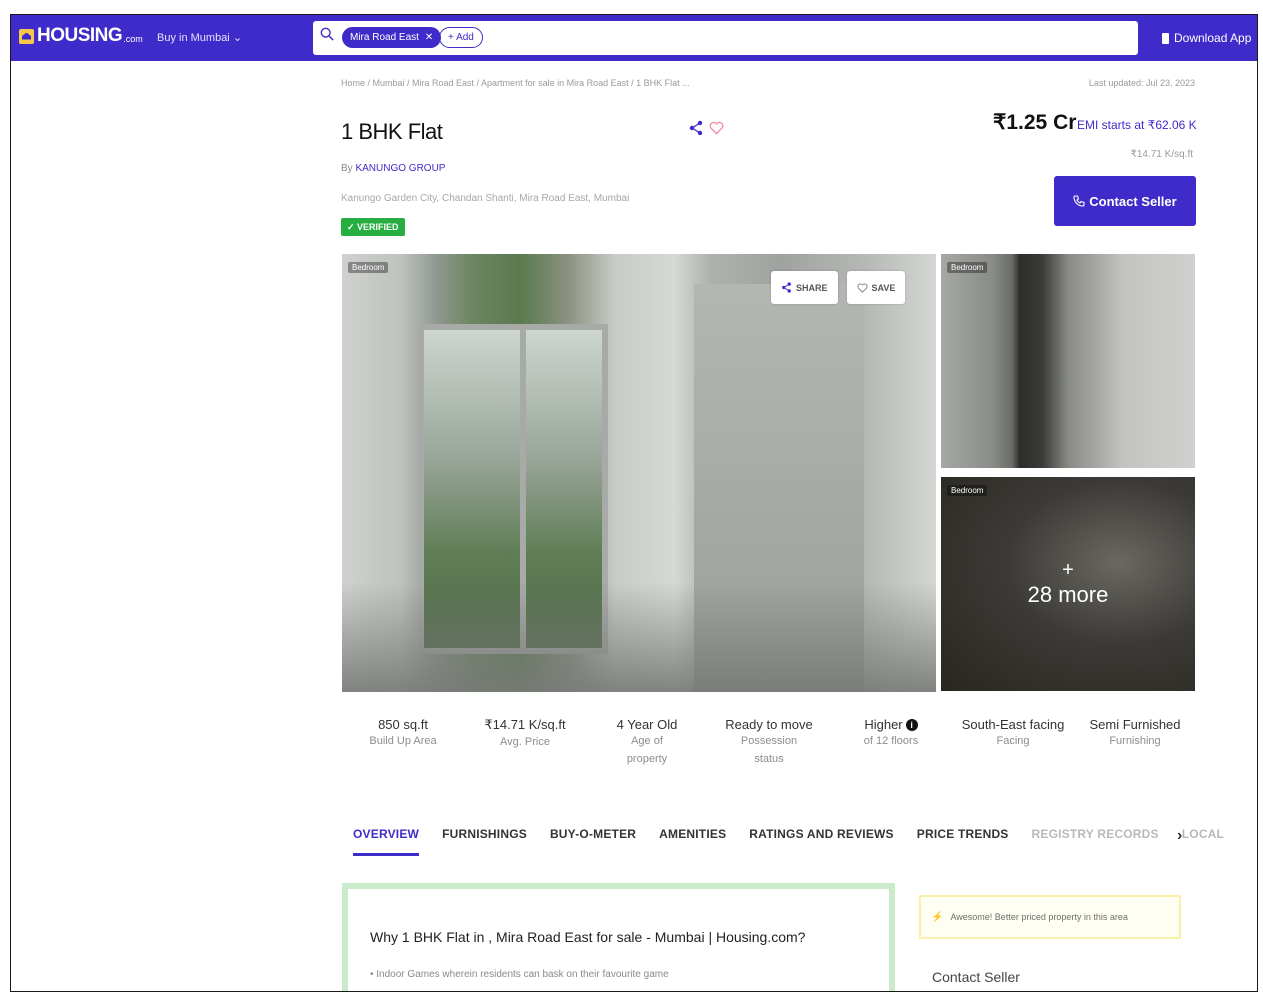  Describe the element at coordinates (1079, 201) in the screenshot. I see `phone-call-icon` at that location.